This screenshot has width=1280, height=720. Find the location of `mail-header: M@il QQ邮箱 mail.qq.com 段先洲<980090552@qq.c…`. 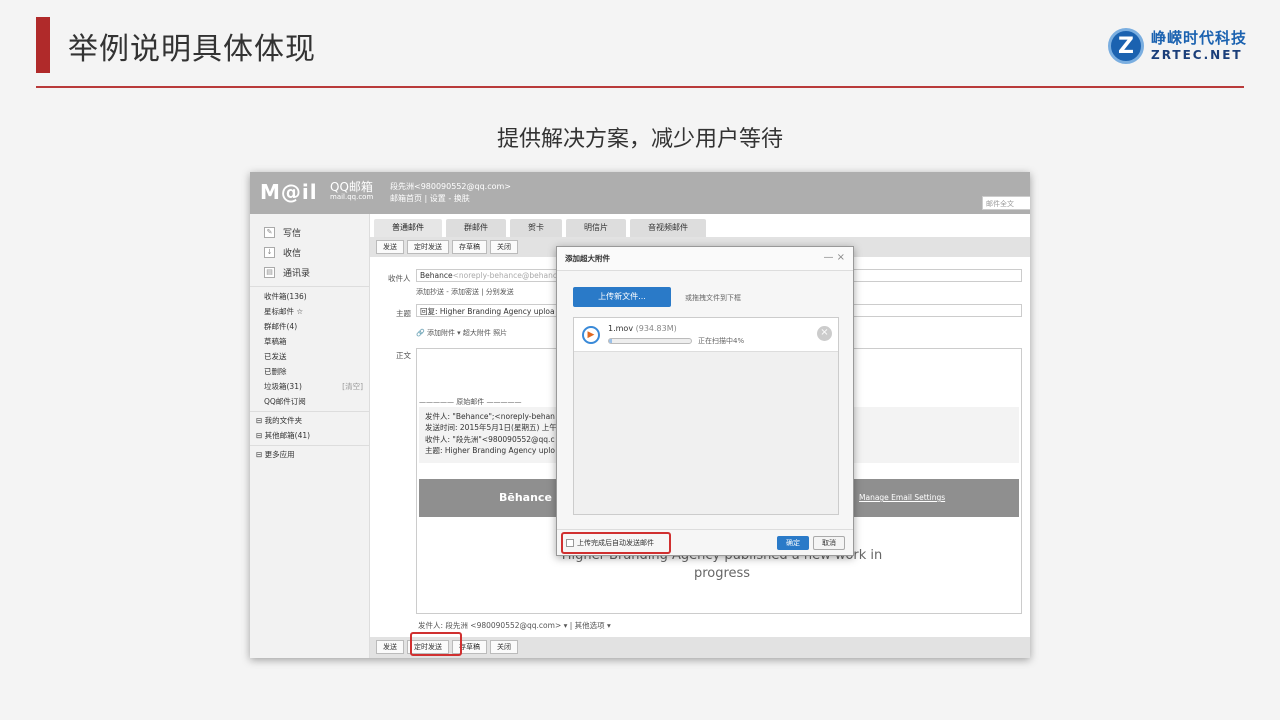

mail-header: M@il QQ邮箱 mail.qq.com 段先洲<980090552@qq.c… is located at coordinates (640, 193).